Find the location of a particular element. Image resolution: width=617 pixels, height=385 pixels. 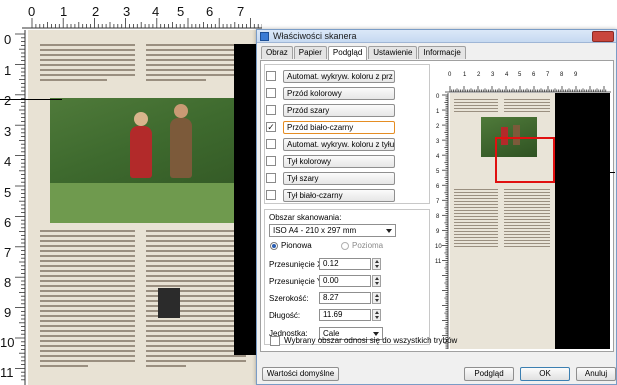

image-type-button: Przód szary is located at coordinates (339, 110).